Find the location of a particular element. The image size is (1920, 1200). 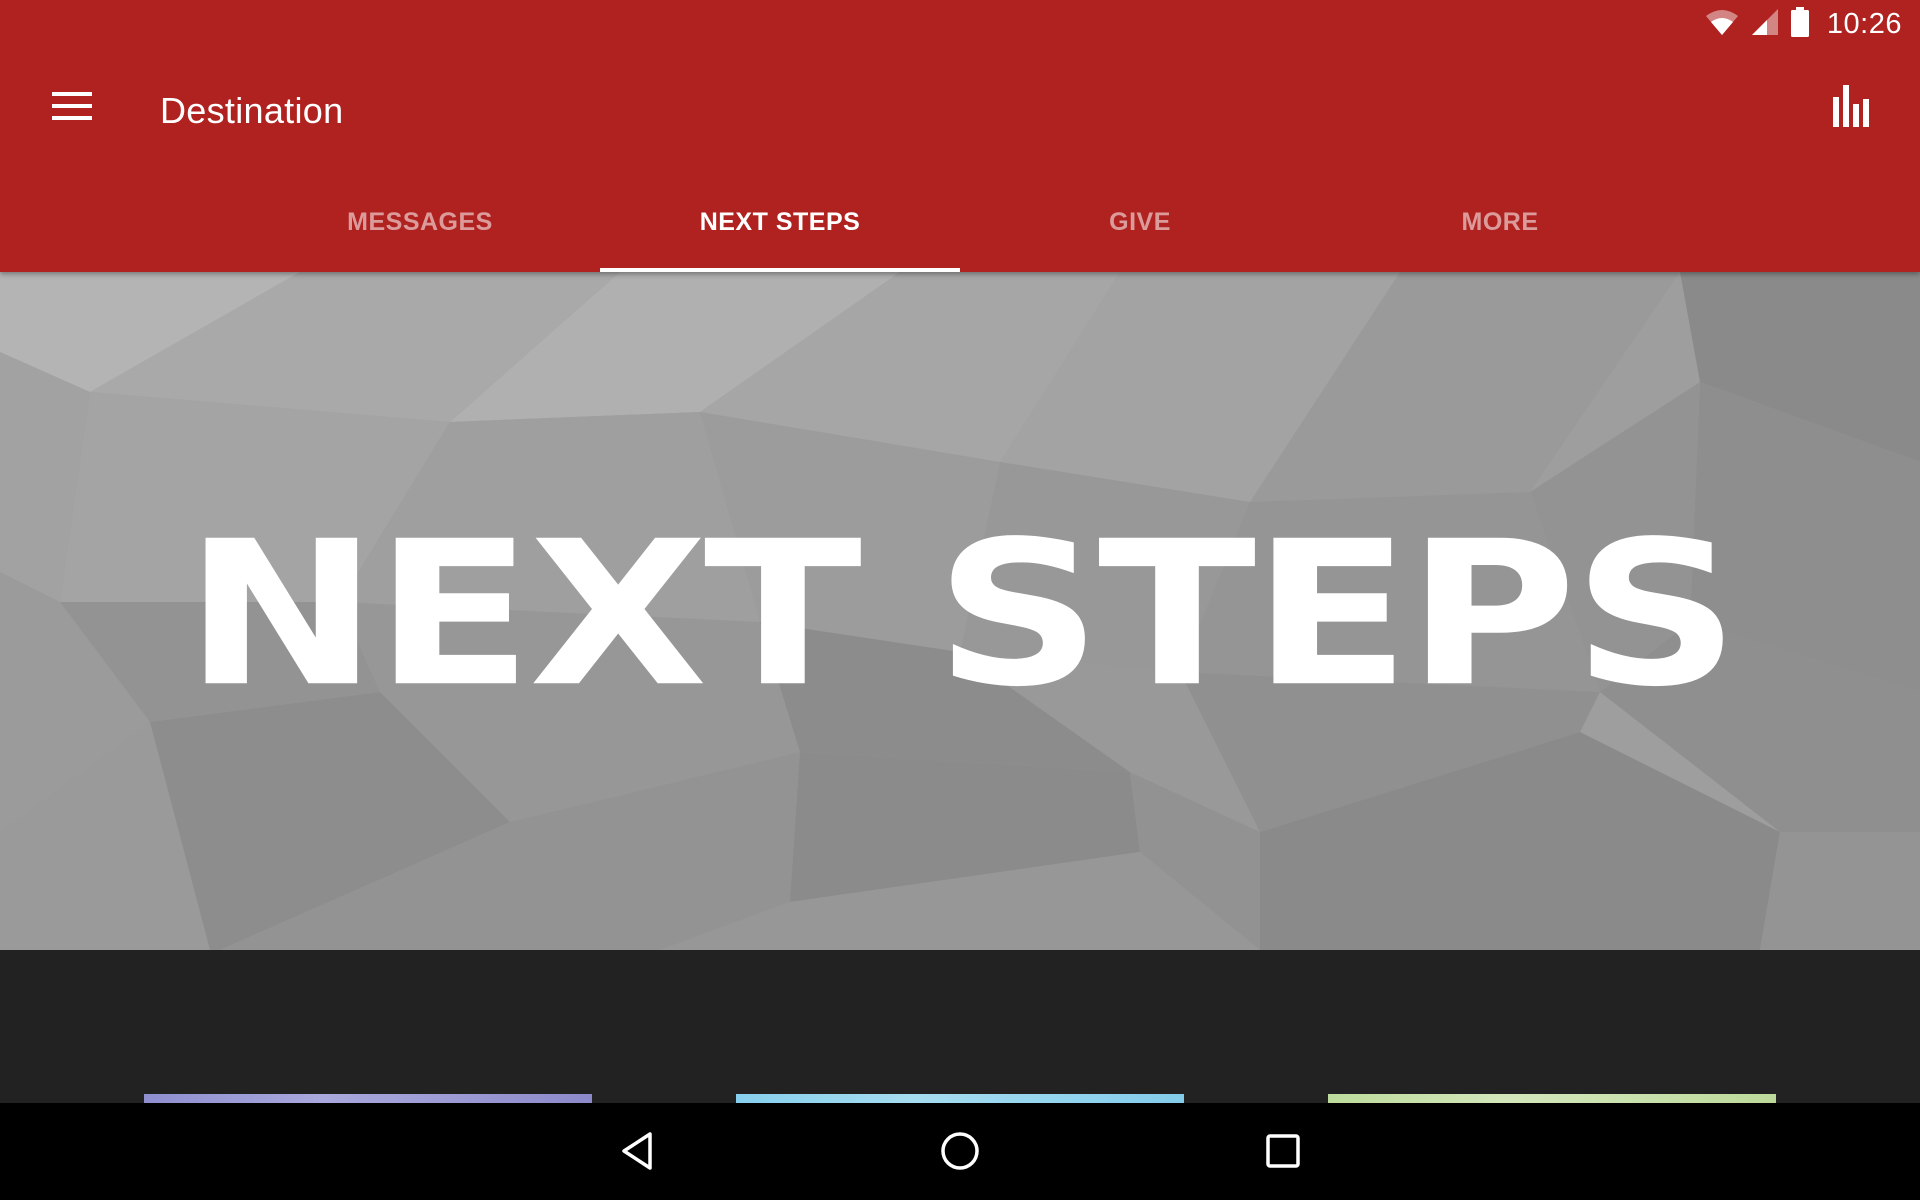

tab-give: GIVE is located at coordinates (1140, 224).